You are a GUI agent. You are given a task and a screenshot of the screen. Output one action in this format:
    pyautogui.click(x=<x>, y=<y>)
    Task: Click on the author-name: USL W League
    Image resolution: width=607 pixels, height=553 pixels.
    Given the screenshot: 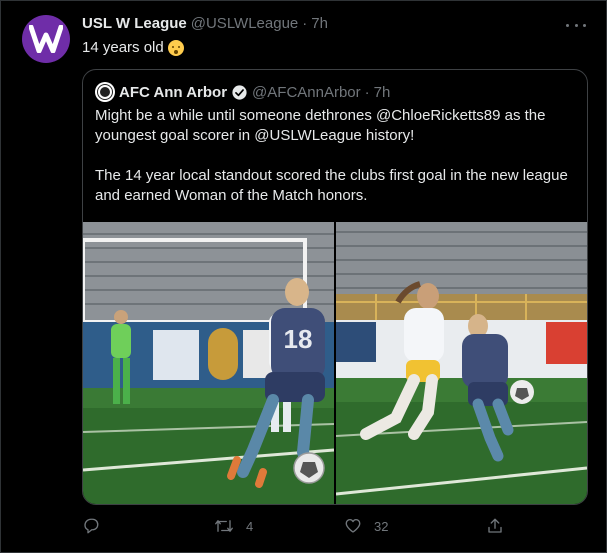 What is the action you would take?
    pyautogui.click(x=134, y=23)
    